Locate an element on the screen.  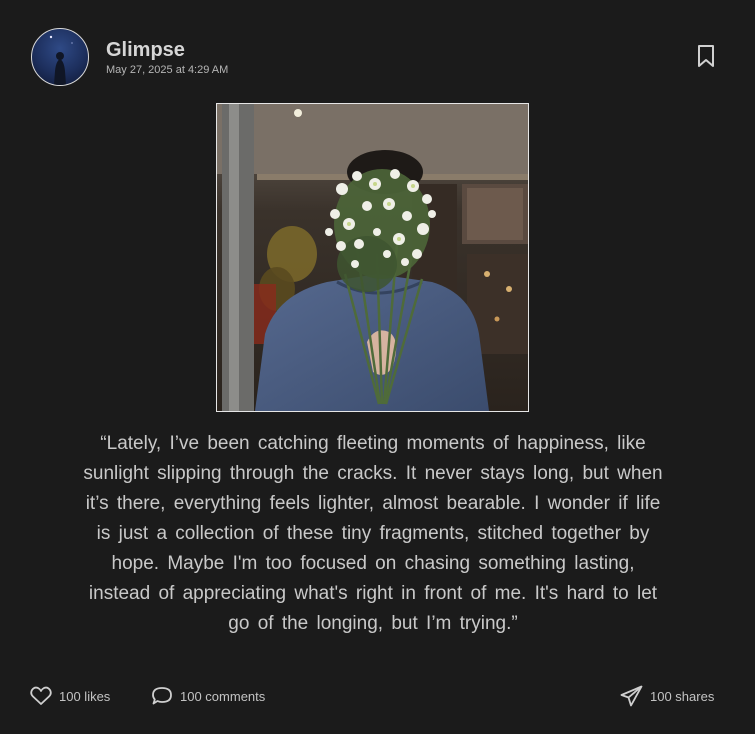
avatar is located at coordinates (60, 57).